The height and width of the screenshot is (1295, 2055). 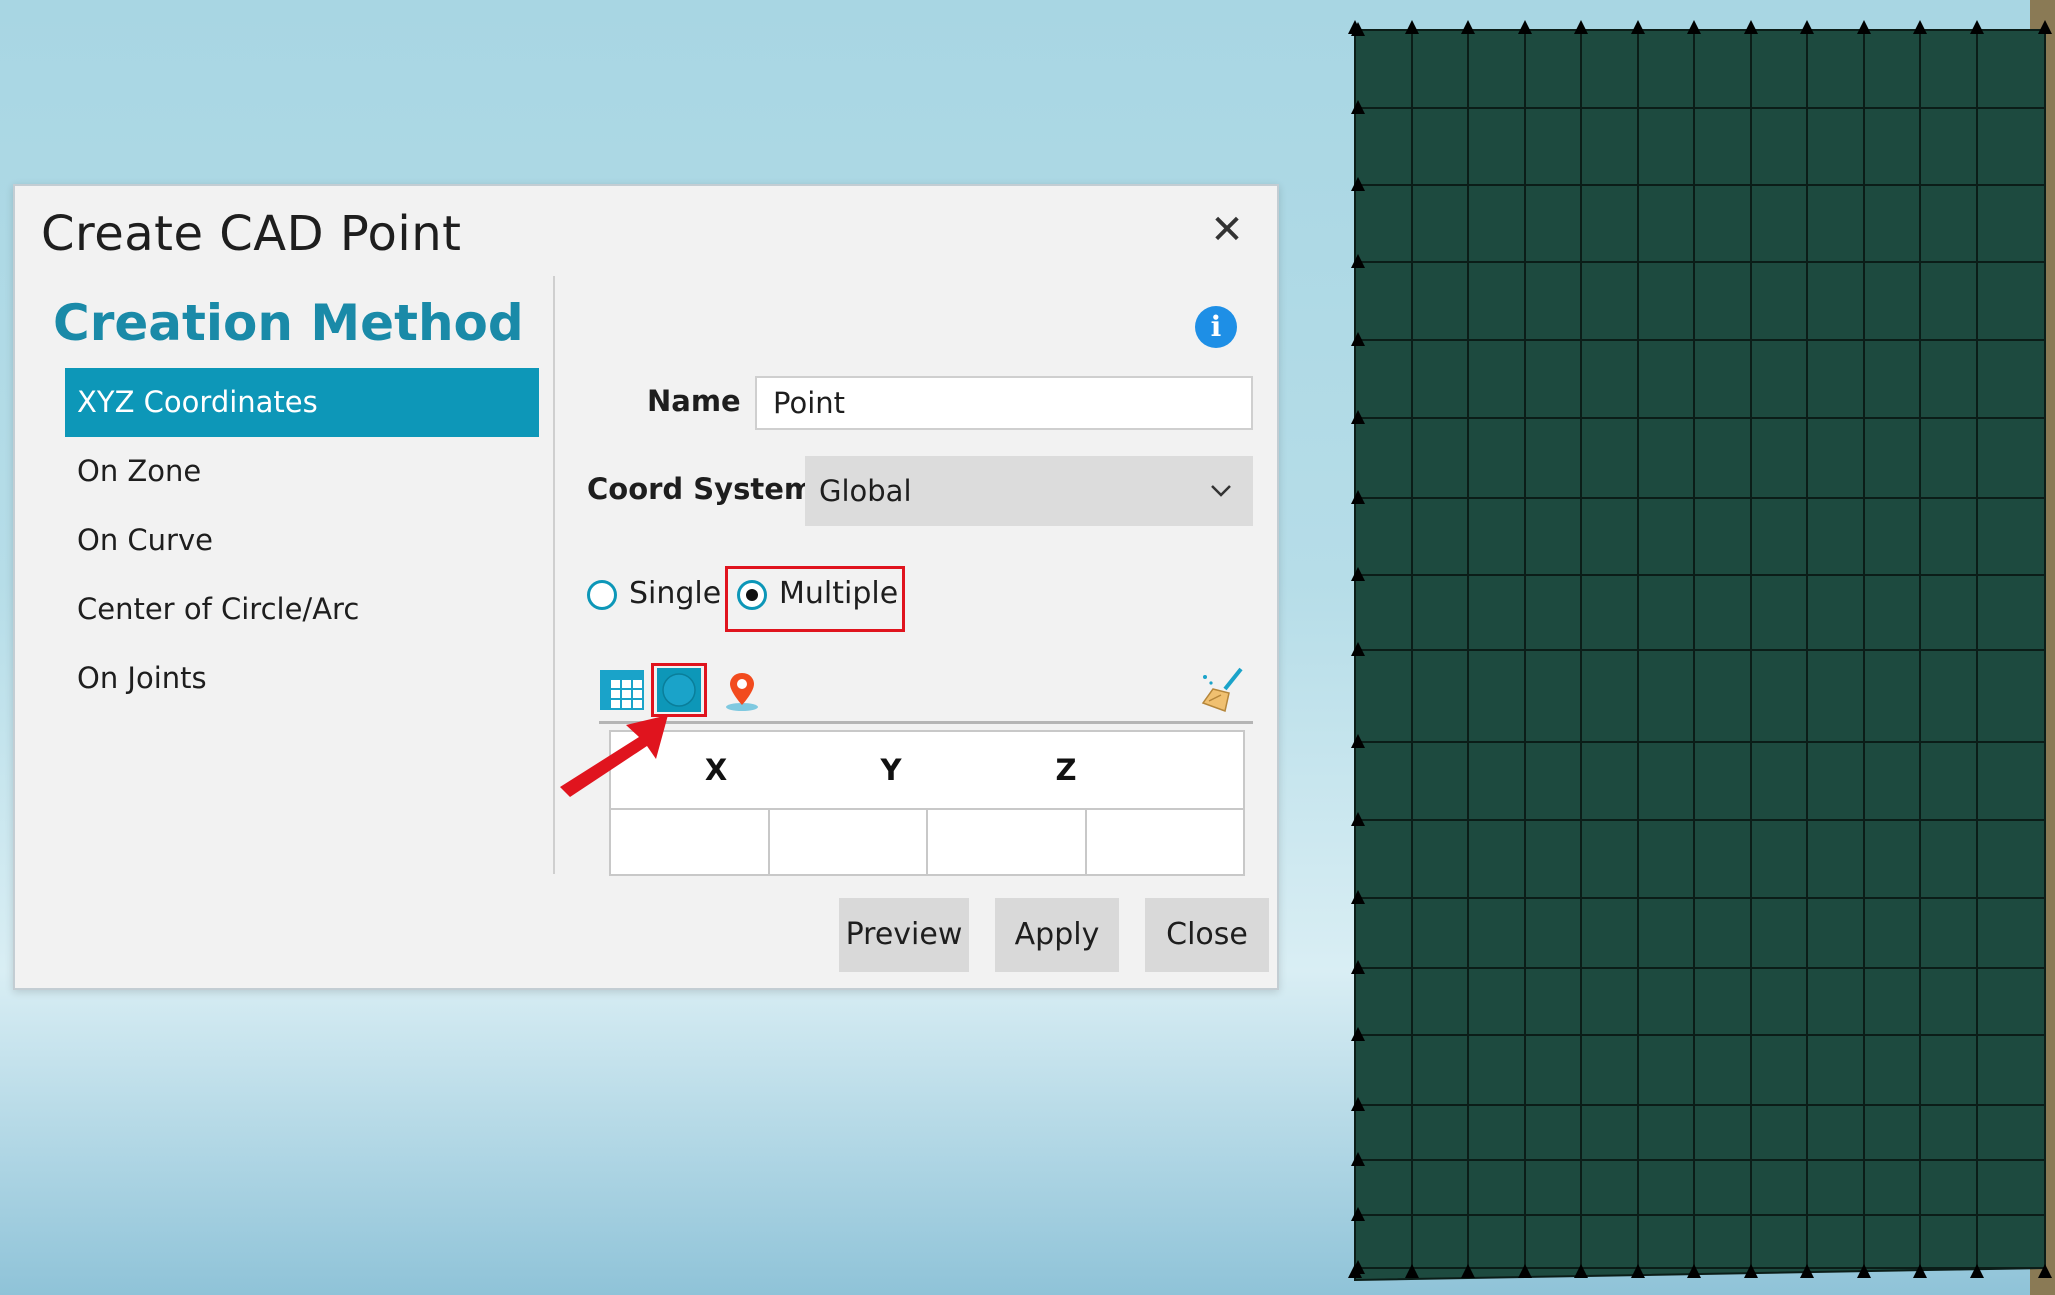 What do you see at coordinates (302, 471) in the screenshot?
I see `method-item-on-zone: On Zone` at bounding box center [302, 471].